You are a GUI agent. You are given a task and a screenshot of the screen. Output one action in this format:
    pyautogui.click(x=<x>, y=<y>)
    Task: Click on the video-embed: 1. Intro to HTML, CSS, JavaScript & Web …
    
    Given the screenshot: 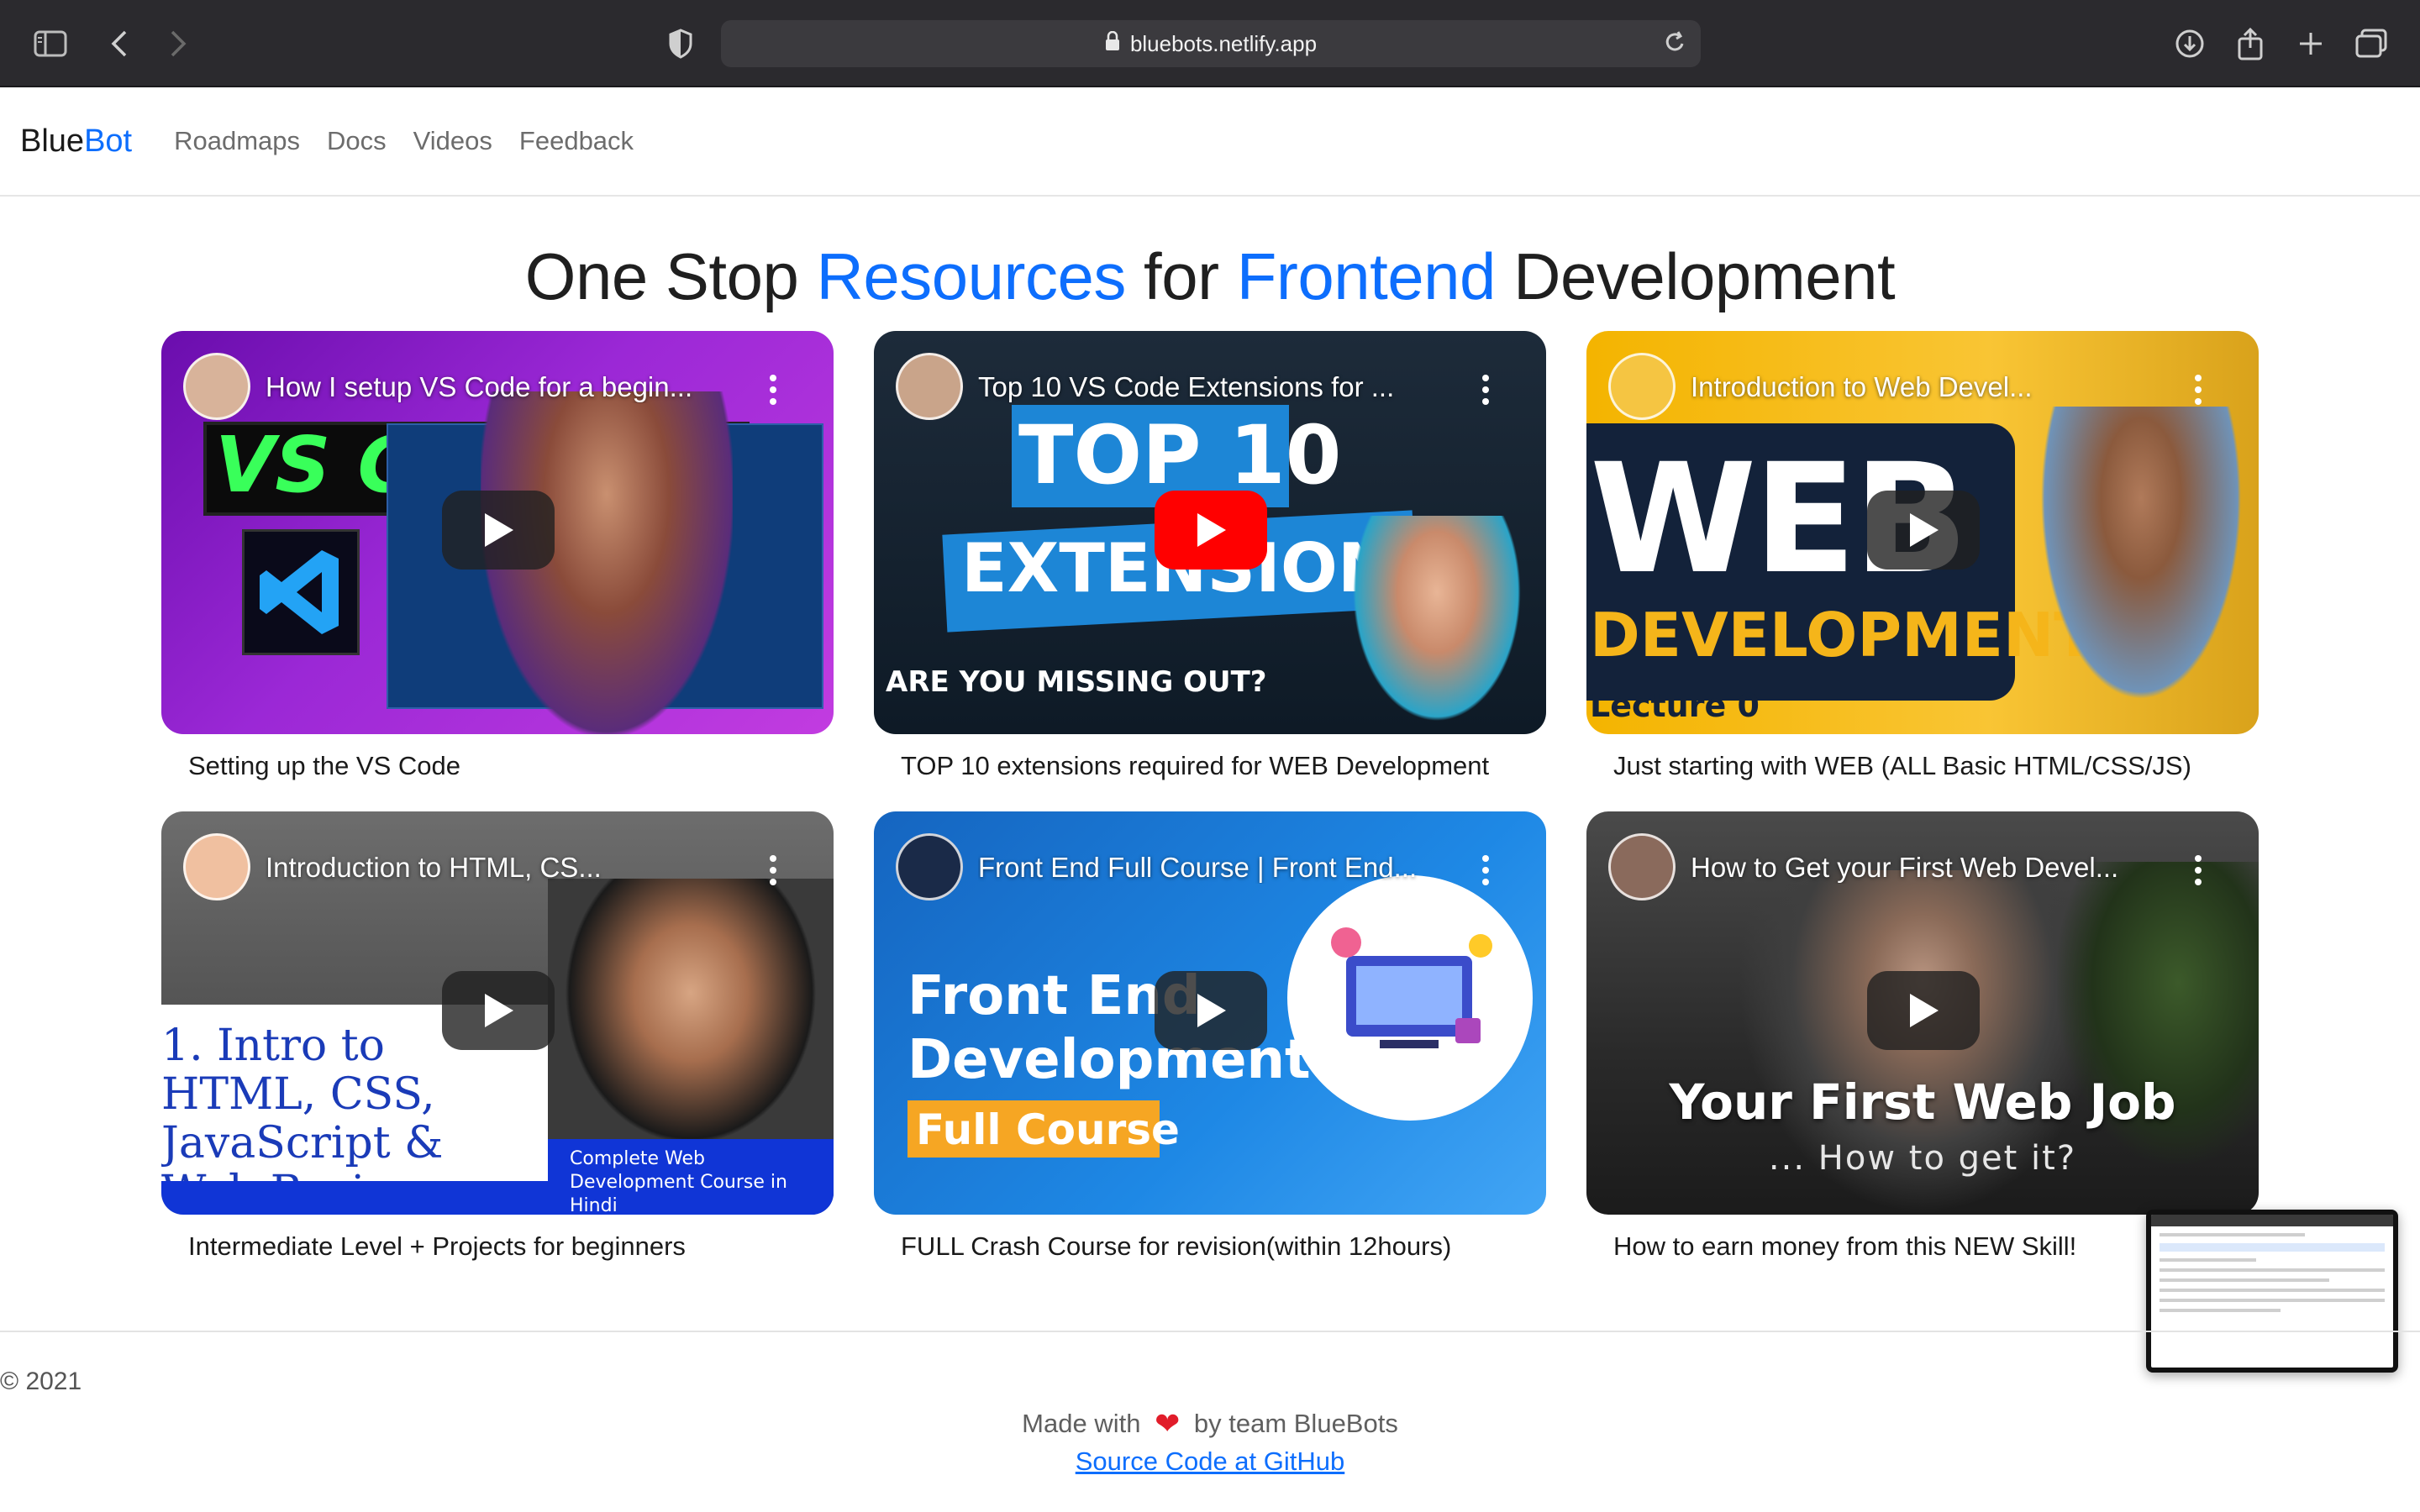 What is the action you would take?
    pyautogui.click(x=497, y=1013)
    